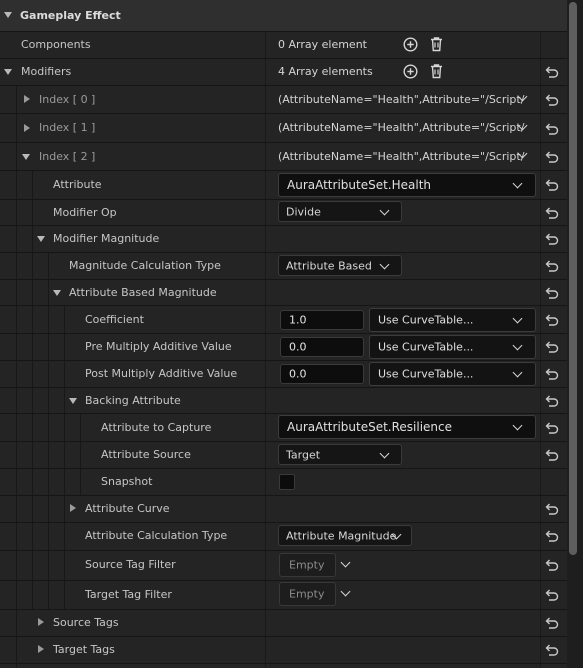  Describe the element at coordinates (283, 15) in the screenshot. I see `section-header: Gameplay Effect` at that location.